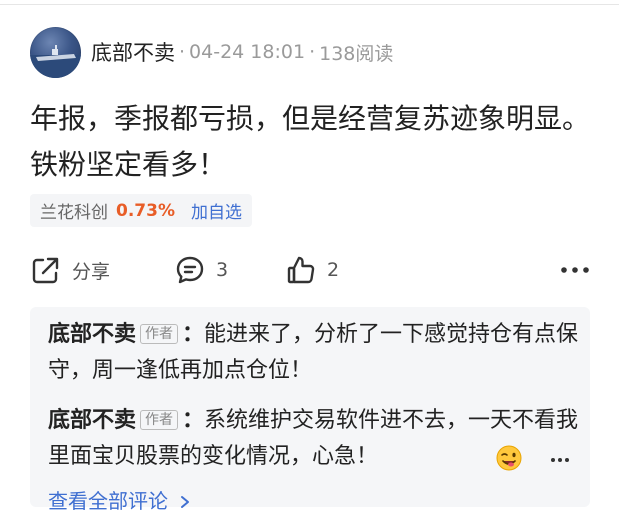 Image resolution: width=619 pixels, height=514 pixels. Describe the element at coordinates (216, 210) in the screenshot. I see `add-watchlist-button: 加自选` at that location.